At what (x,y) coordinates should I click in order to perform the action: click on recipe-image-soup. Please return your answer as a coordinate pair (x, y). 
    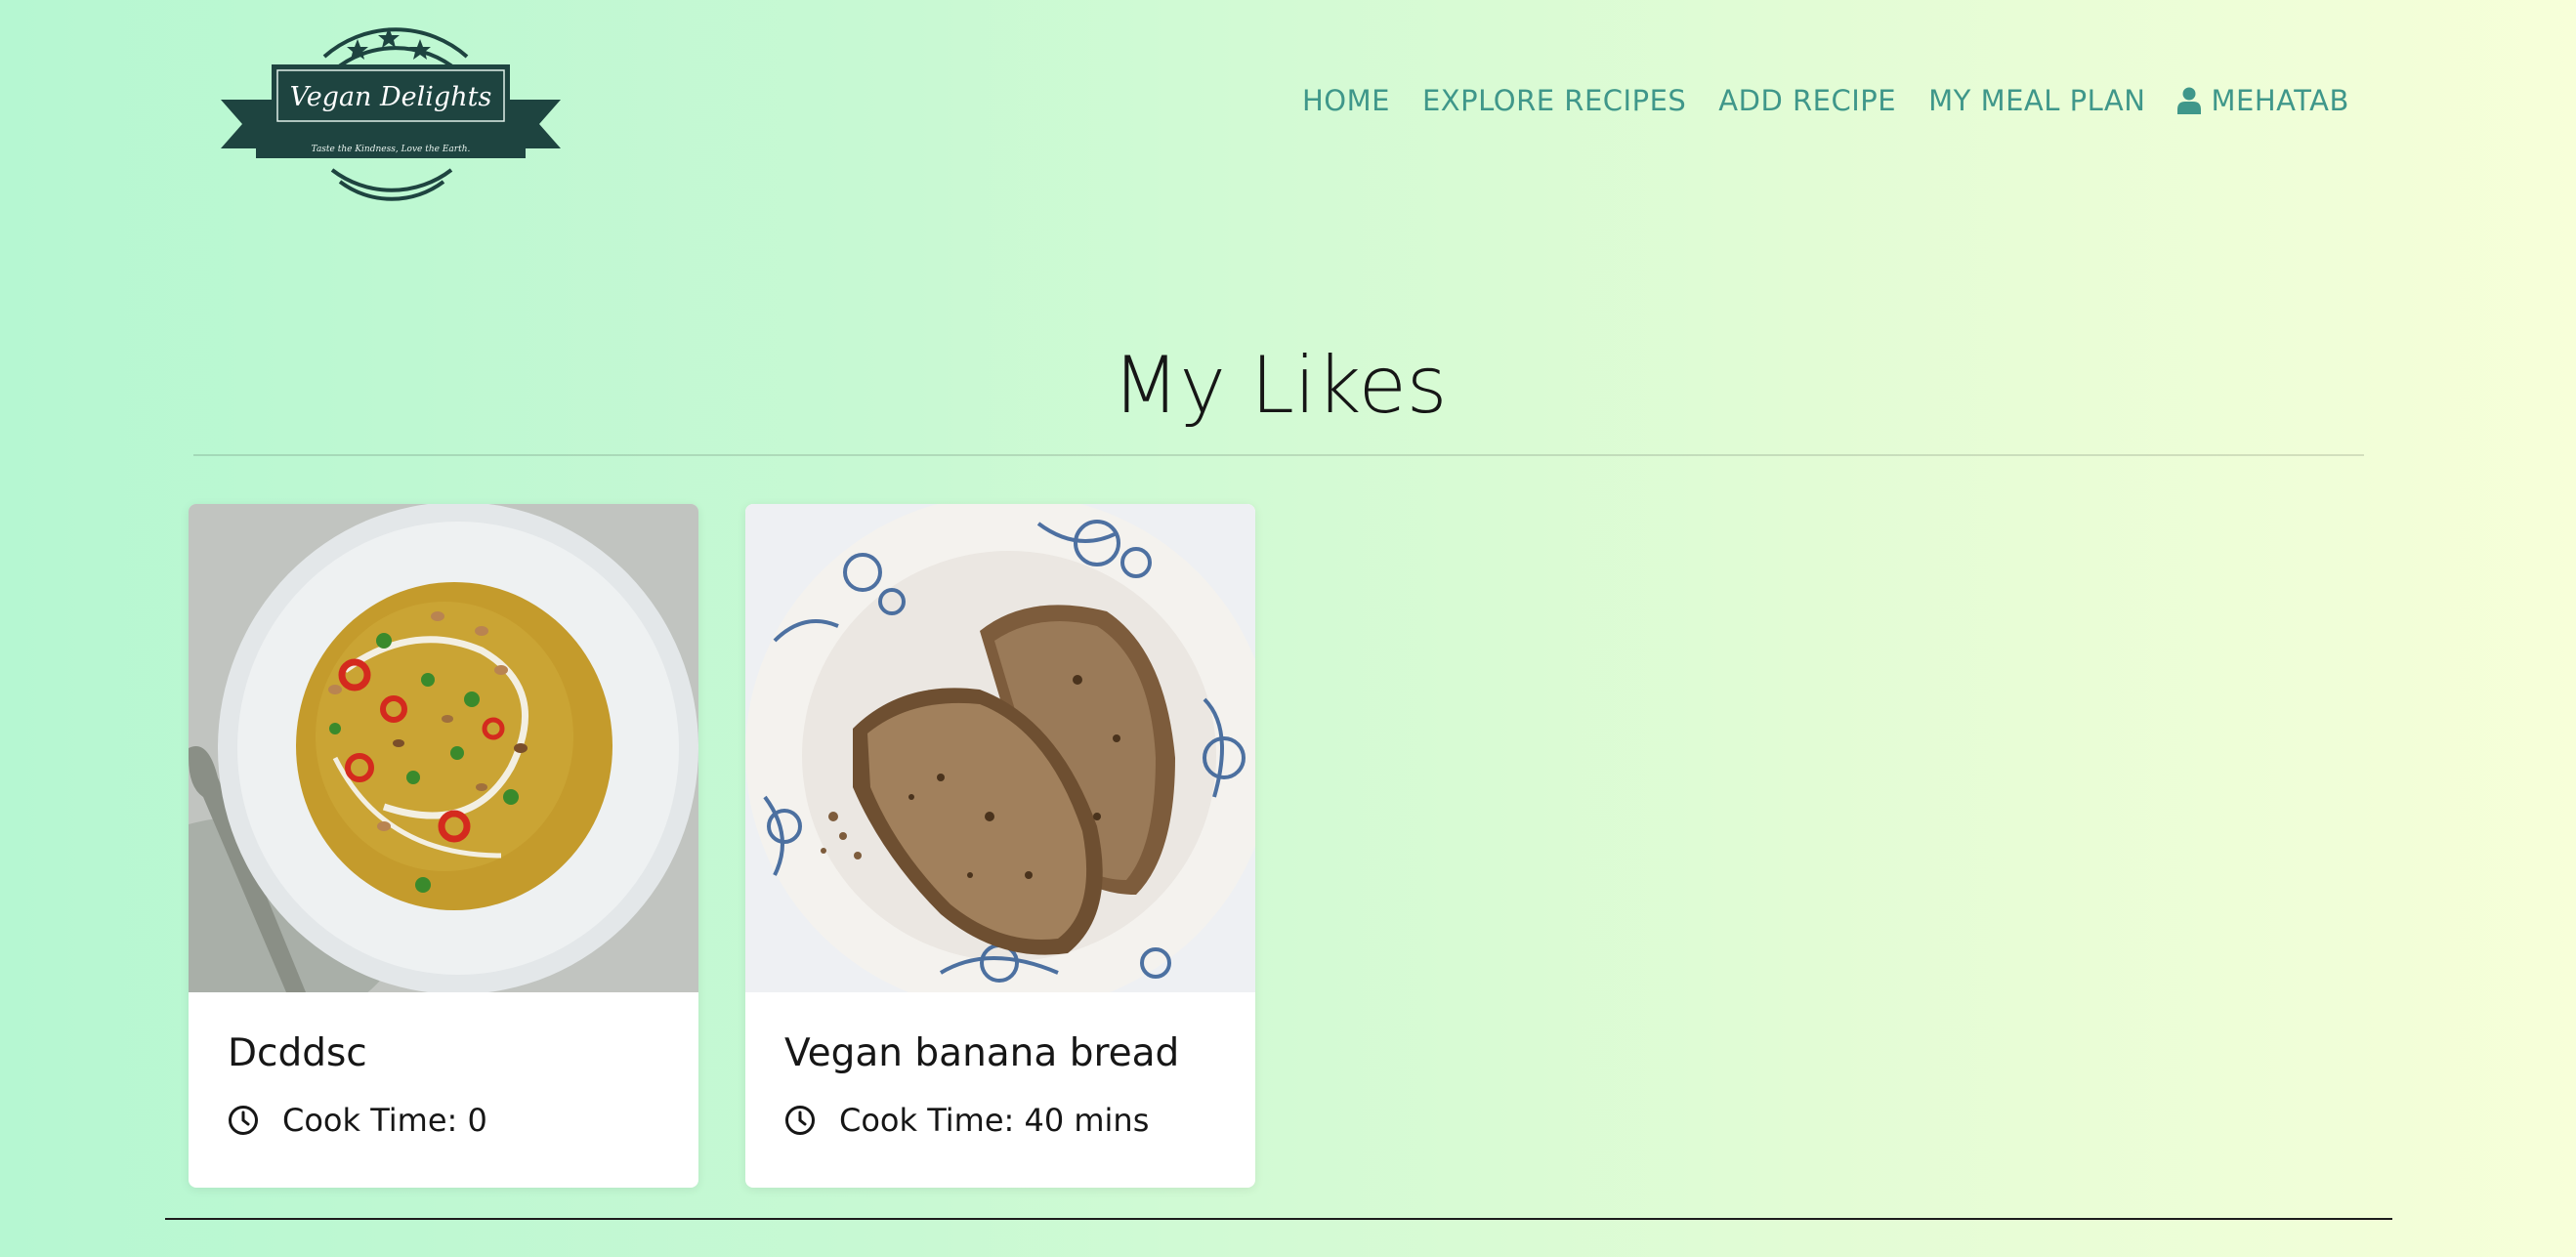
    Looking at the image, I should click on (443, 748).